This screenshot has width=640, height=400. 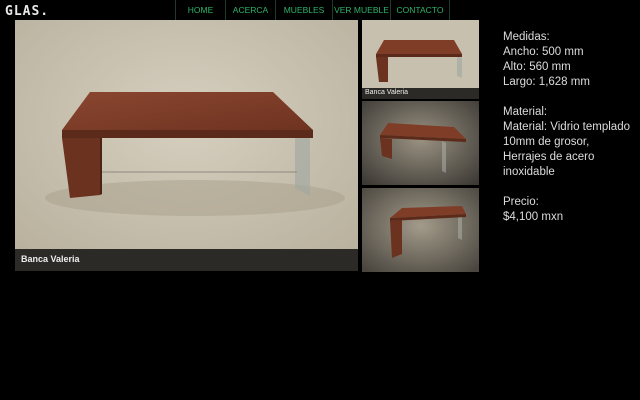 I want to click on nav-ver-mueble: VER MUEBLE, so click(x=361, y=10).